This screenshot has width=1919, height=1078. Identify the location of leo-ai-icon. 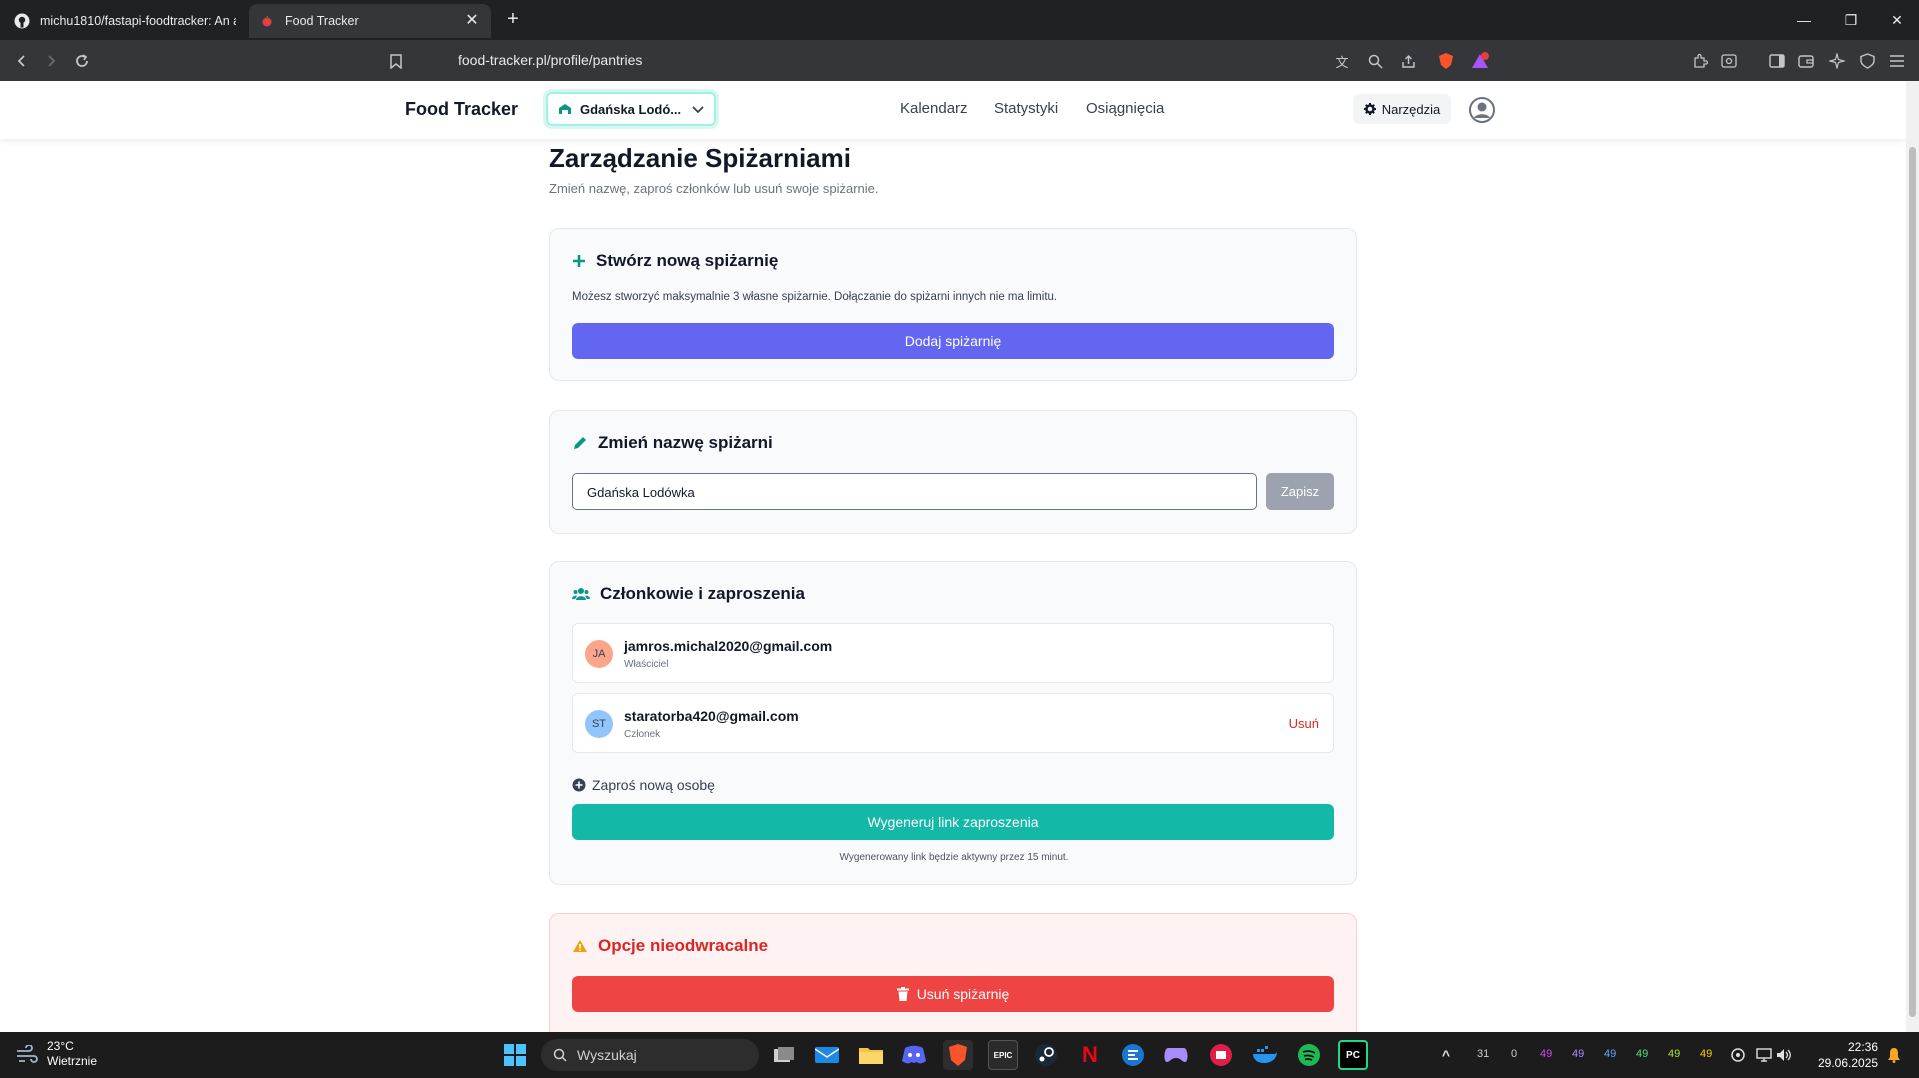
(1837, 61).